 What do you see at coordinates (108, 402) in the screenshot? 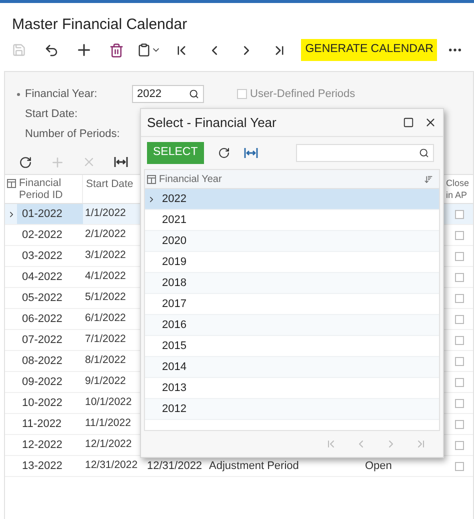
I see `table-cell: 10/1/2022` at bounding box center [108, 402].